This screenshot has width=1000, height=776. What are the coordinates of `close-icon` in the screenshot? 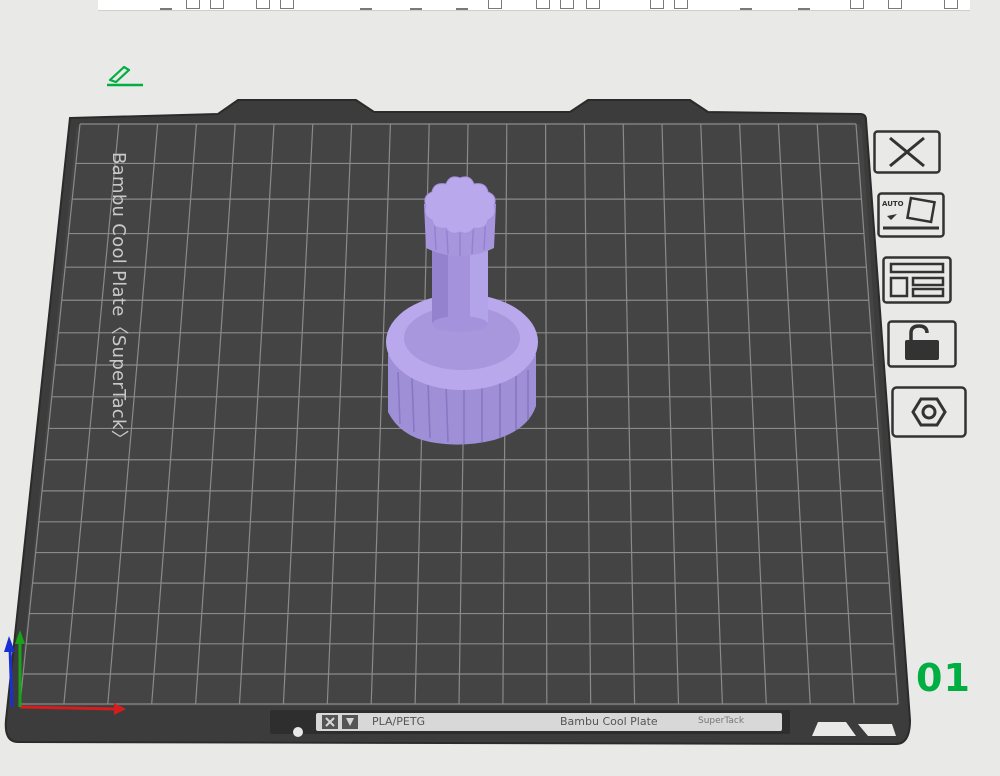 It's located at (907, 152).